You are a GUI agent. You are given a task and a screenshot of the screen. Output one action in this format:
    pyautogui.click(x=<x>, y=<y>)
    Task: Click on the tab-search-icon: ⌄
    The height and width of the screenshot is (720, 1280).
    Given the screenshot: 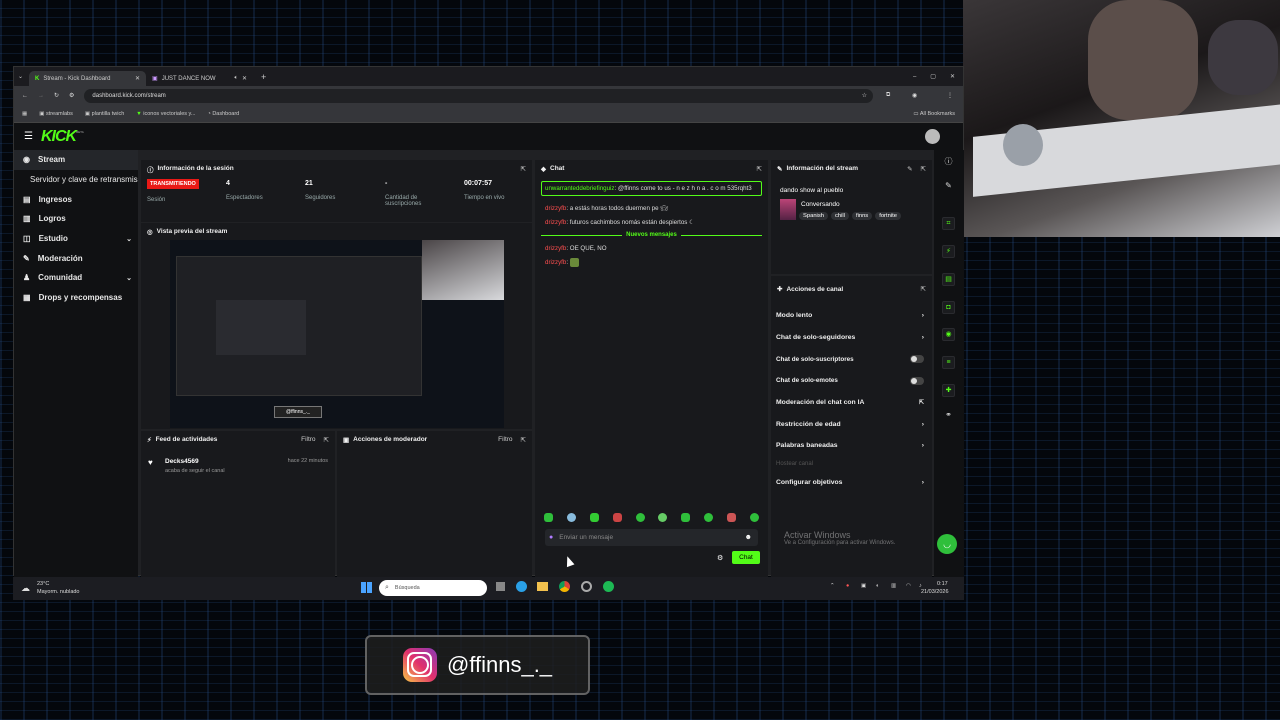 What is the action you would take?
    pyautogui.click(x=20, y=76)
    